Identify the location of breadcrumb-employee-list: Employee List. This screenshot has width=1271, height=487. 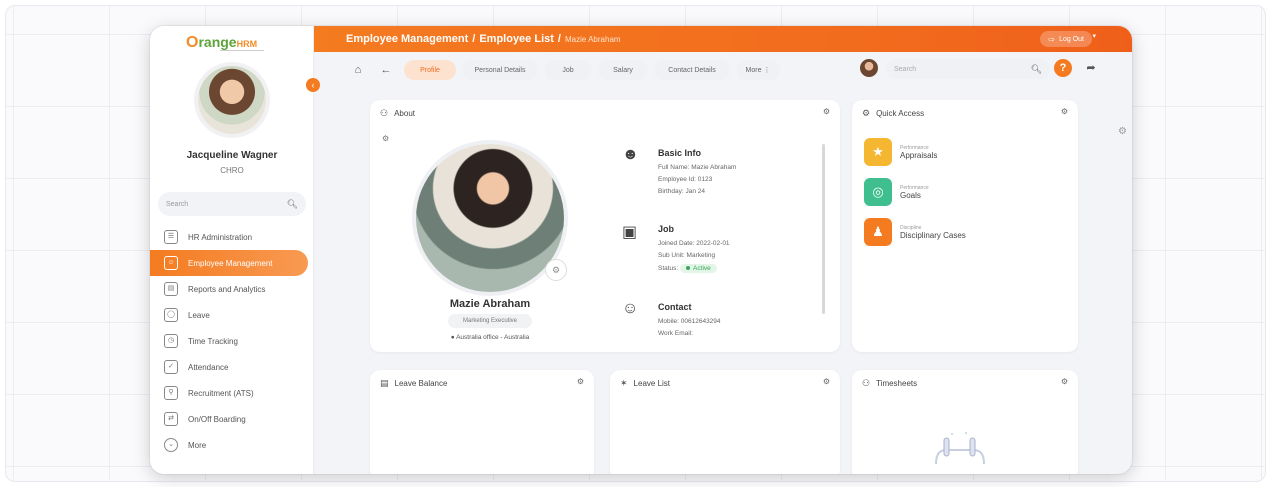
(516, 39).